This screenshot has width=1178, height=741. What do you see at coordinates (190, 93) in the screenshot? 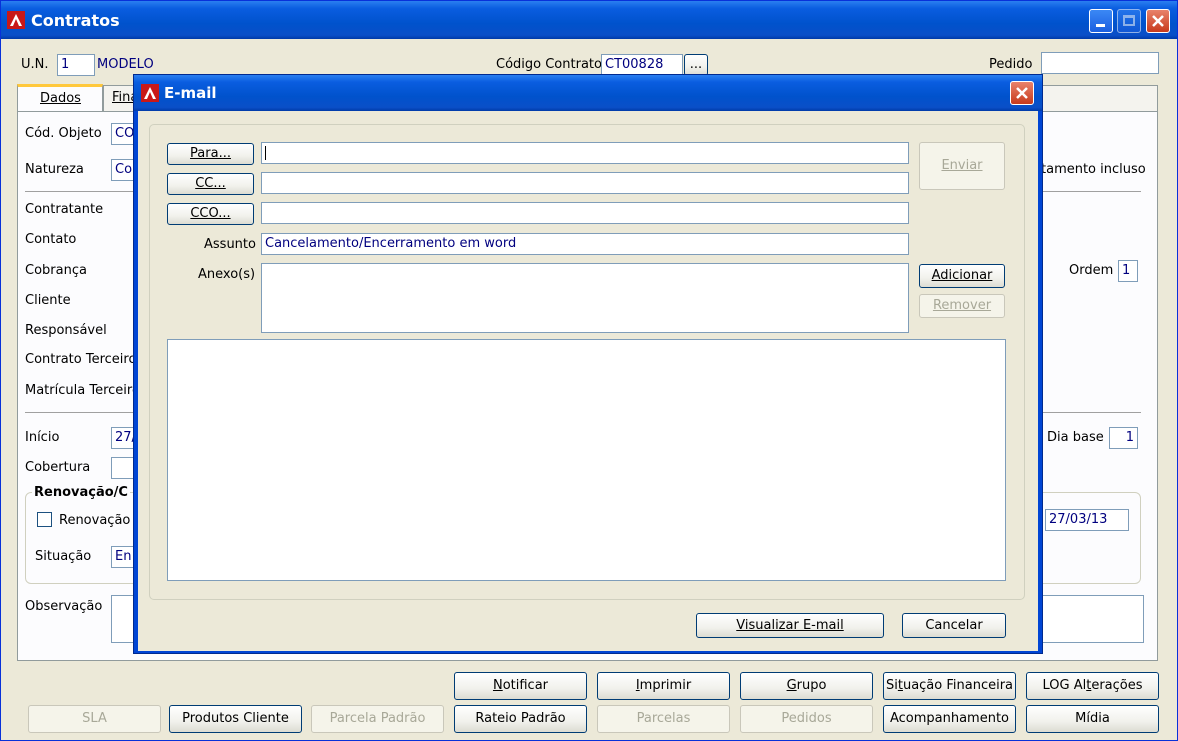
I see `email-dialog-title: E-mail` at bounding box center [190, 93].